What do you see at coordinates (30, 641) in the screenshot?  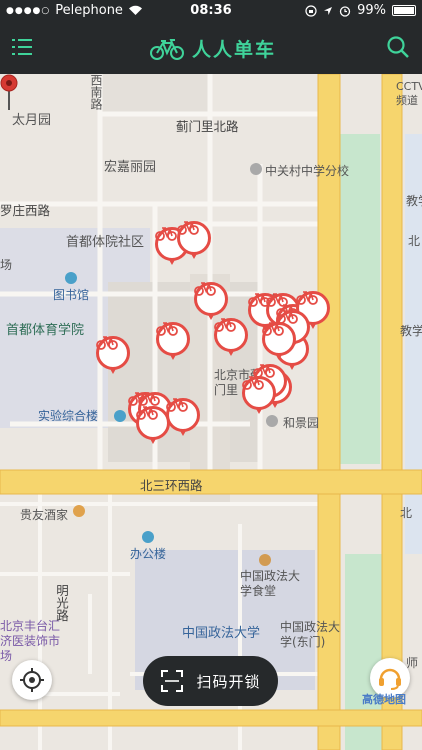 I see `map-label: 北京丰台汇济医装饰市场` at bounding box center [30, 641].